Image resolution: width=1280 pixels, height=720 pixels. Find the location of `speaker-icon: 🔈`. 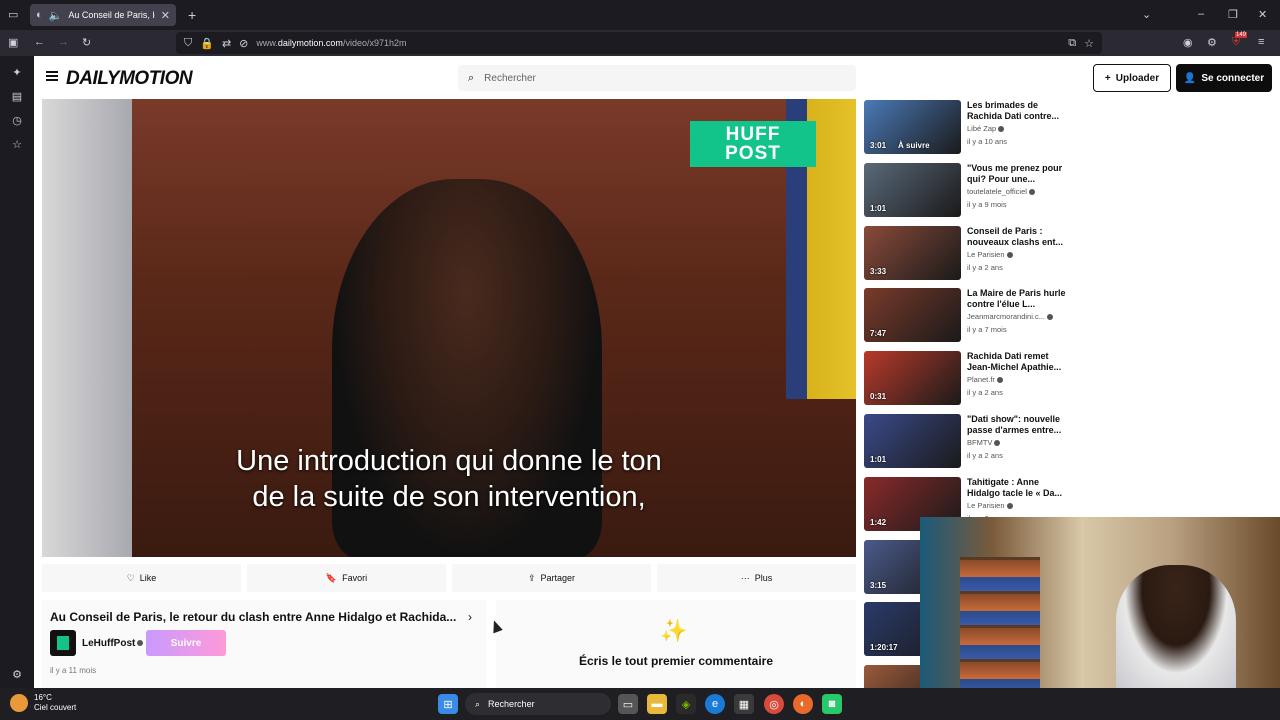

speaker-icon: 🔈 is located at coordinates (56, 15).